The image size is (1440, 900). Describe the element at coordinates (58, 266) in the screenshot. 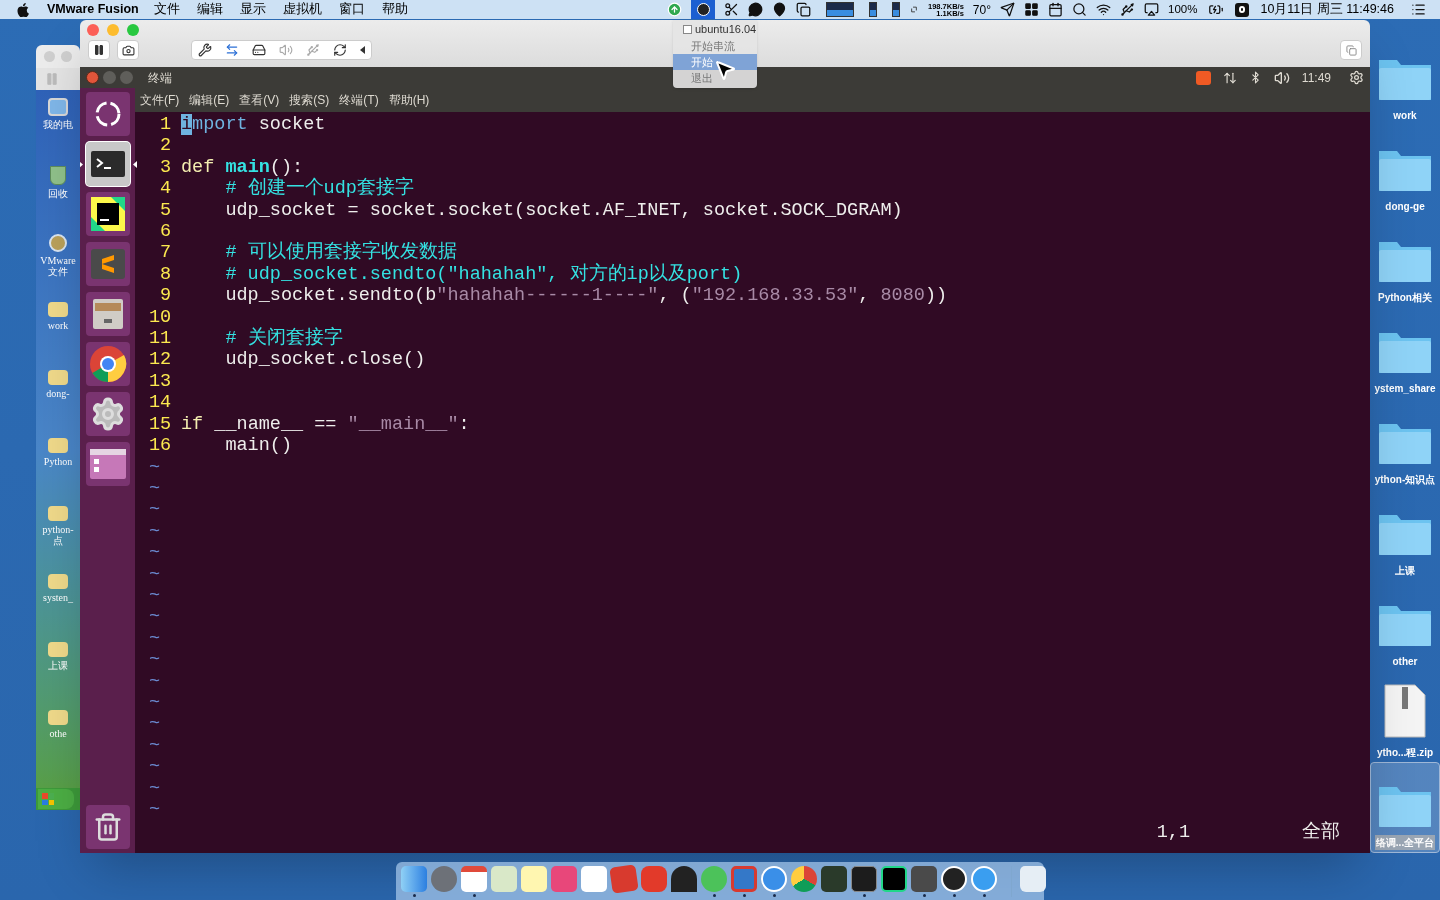

I see `desktop-icon-label: VMware 文件` at that location.